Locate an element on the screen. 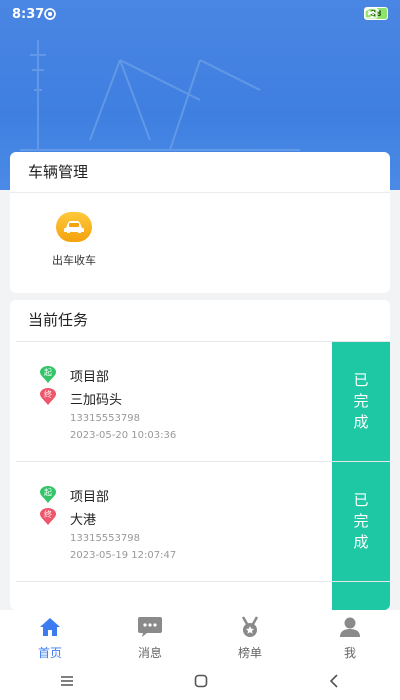  task-datetime: 2023-05-20 10:03:36 is located at coordinates (123, 435).